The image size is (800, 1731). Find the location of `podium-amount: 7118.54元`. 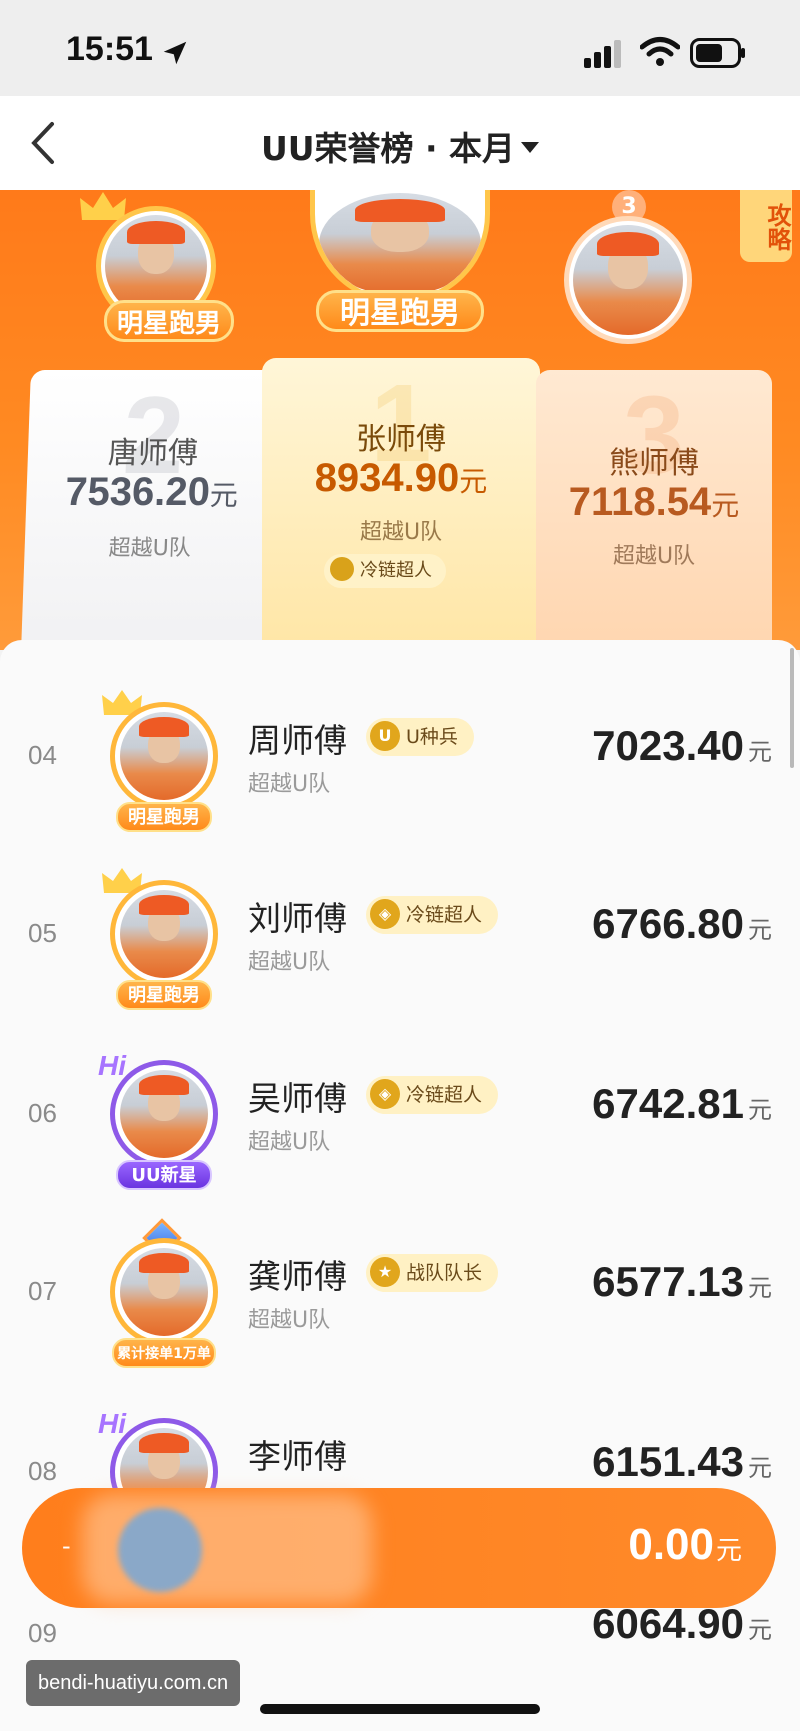

podium-amount: 7118.54元 is located at coordinates (654, 502).